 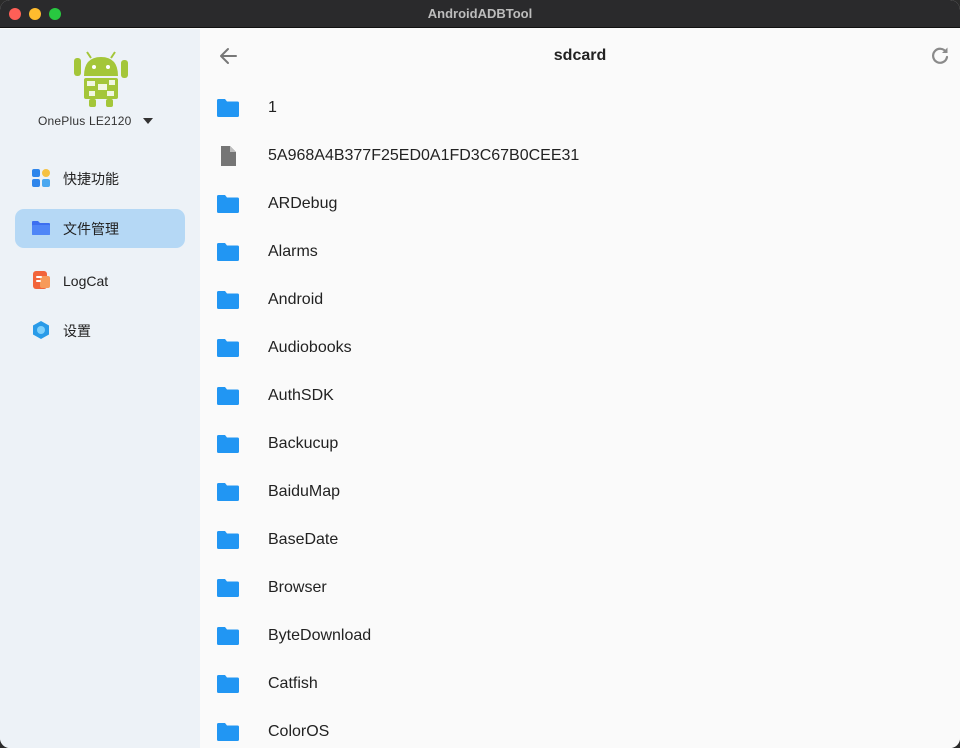 I want to click on logcat-icon, so click(x=41, y=280).